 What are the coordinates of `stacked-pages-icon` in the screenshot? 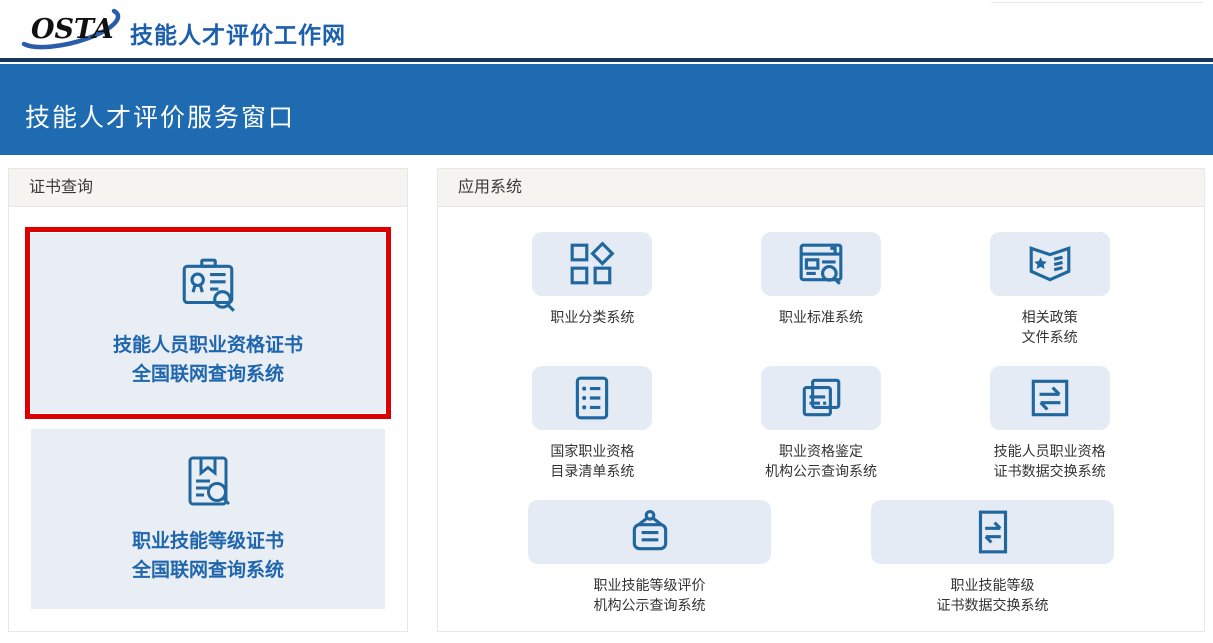 It's located at (821, 397).